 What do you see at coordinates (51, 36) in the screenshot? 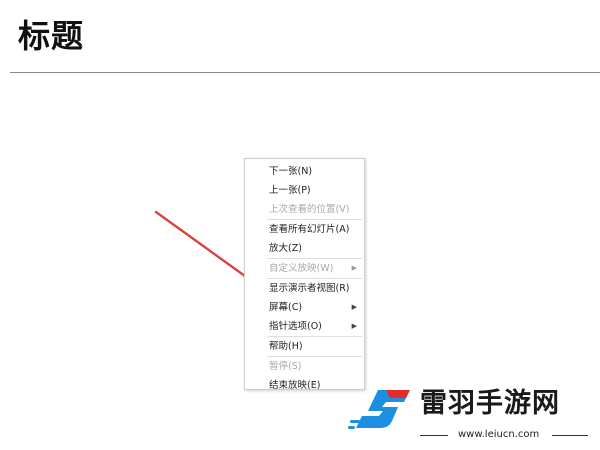
I see `page-title: 标题` at bounding box center [51, 36].